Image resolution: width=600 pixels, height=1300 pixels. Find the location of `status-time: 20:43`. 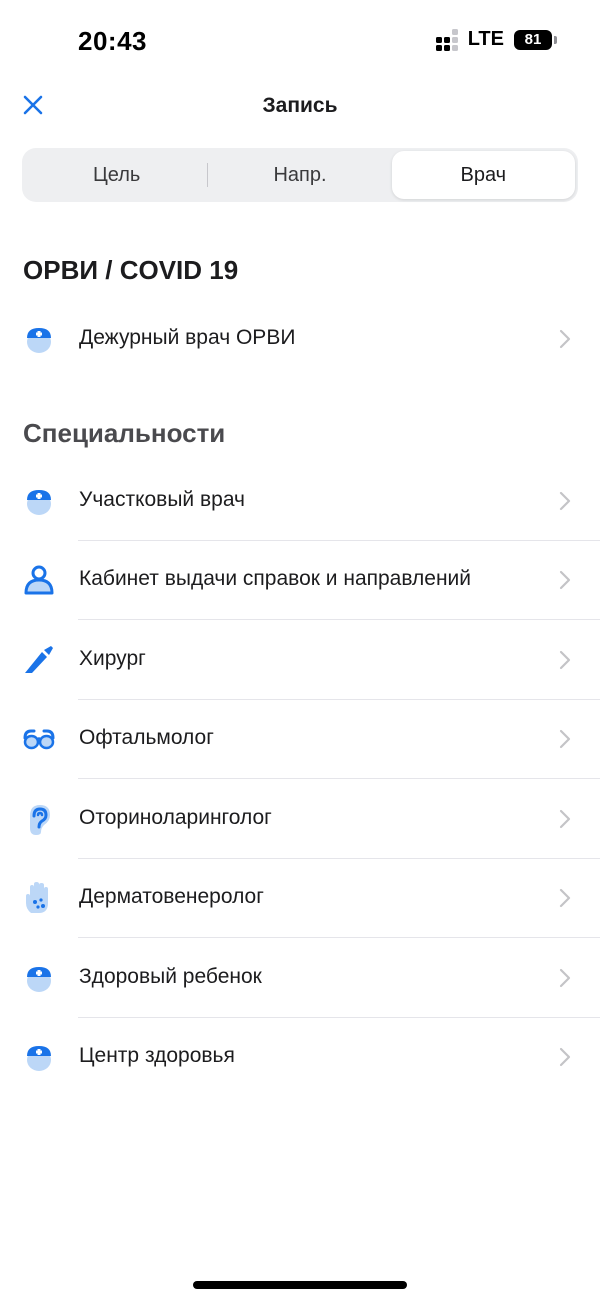

status-time: 20:43 is located at coordinates (112, 41).